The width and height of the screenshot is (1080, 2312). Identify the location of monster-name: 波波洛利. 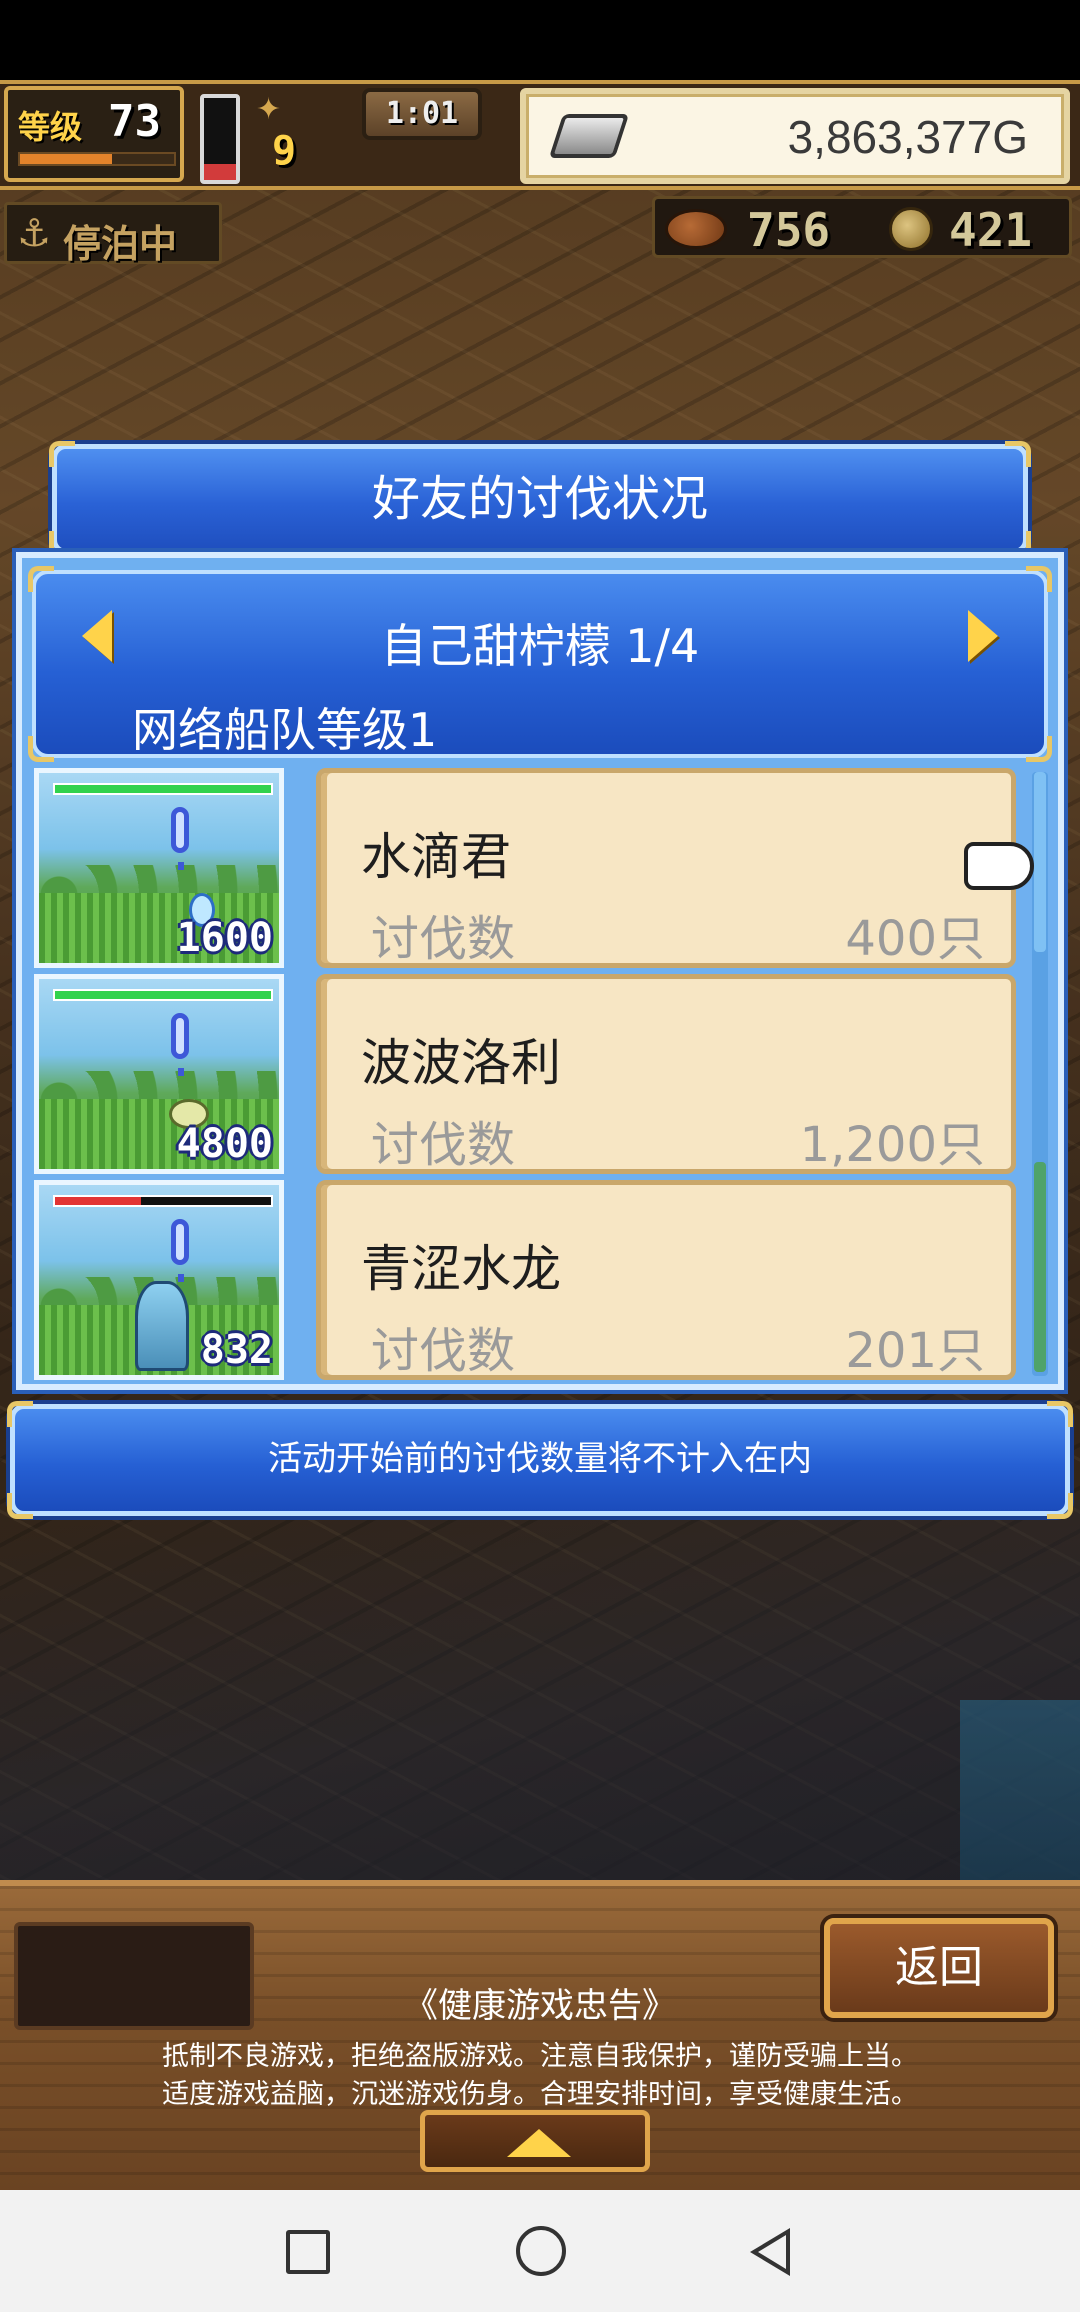
(461, 1063).